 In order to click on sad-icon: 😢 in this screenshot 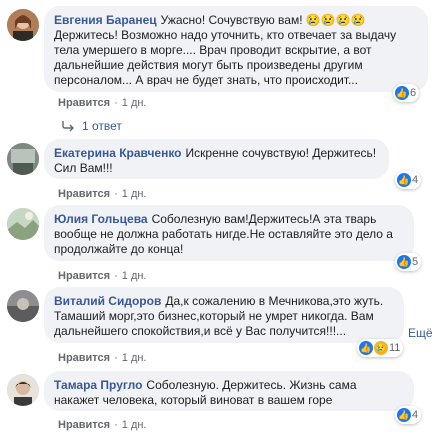, I will do `click(381, 348)`.